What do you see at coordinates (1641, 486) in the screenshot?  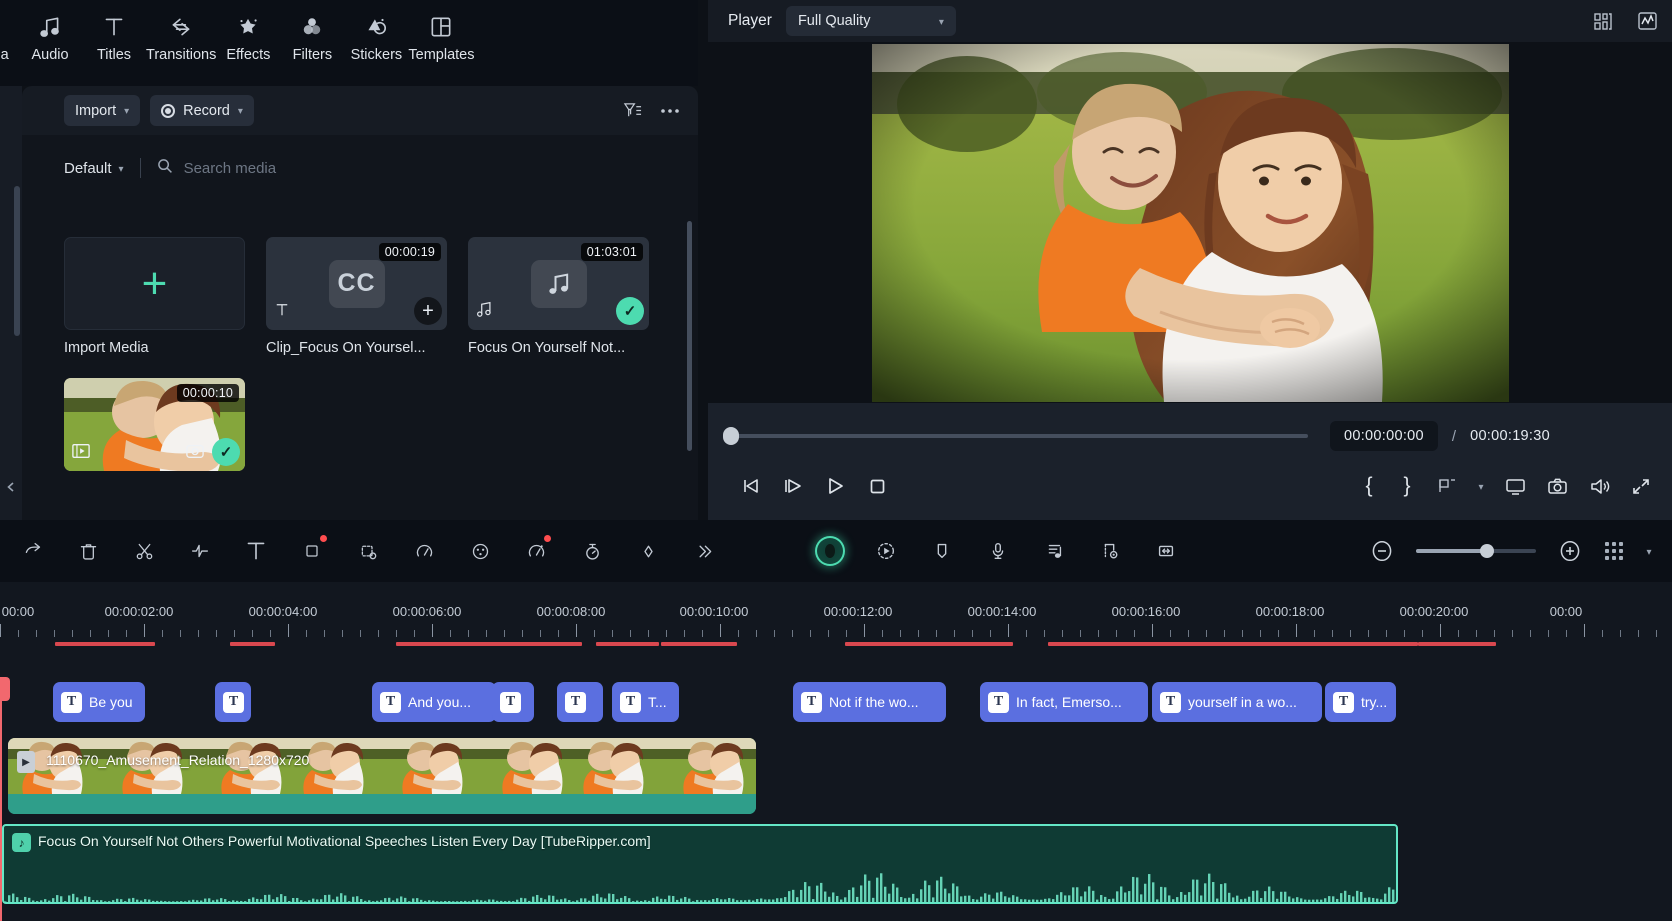 I see `expand-icon` at bounding box center [1641, 486].